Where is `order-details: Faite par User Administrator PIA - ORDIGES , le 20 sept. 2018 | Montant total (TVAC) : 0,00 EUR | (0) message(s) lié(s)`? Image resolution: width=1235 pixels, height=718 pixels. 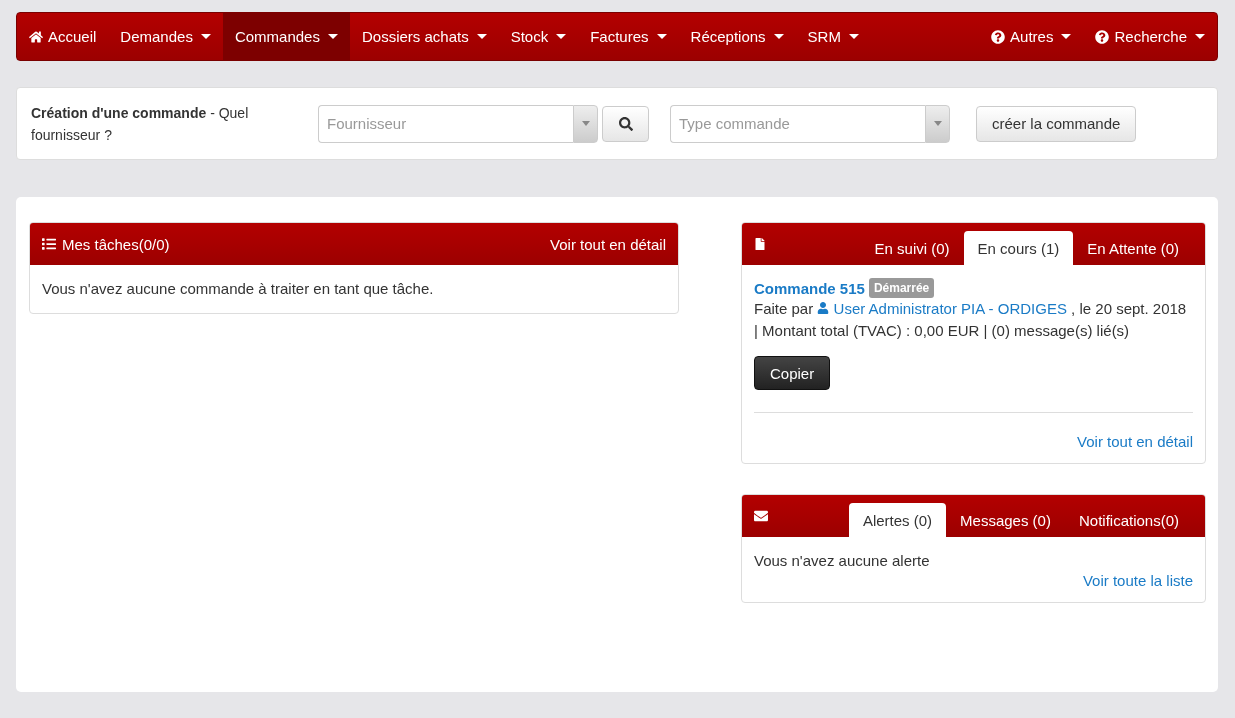
order-details: Faite par User Administrator PIA - ORDIGES , le 20 sept. 2018 | Montant total (TVAC) : 0,00 EUR | (0) message(s) lié(s) is located at coordinates (971, 320).